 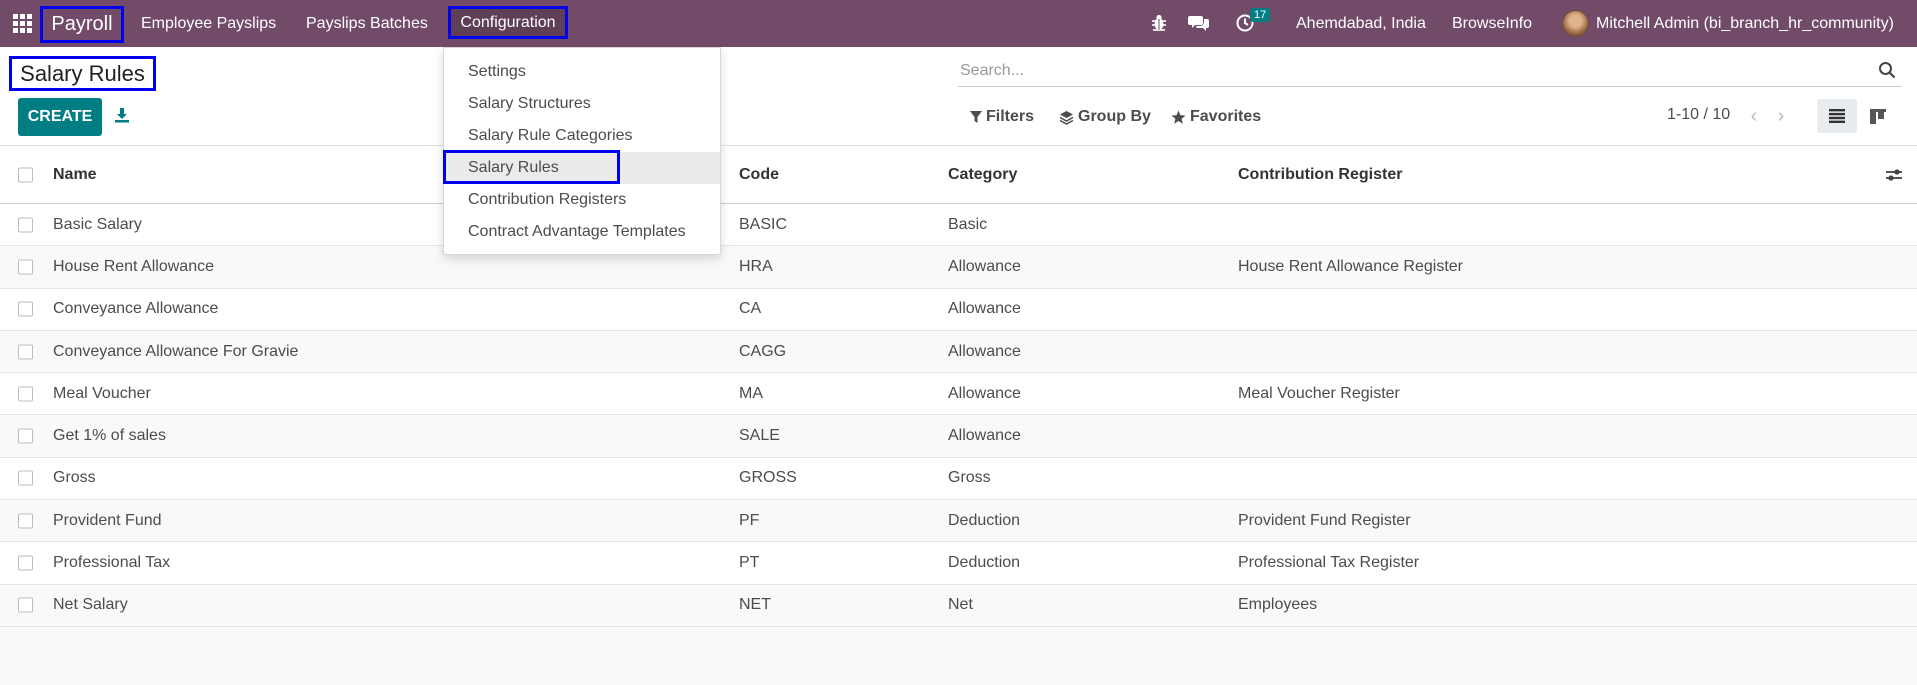 I want to click on star-icon, so click(x=1178, y=117).